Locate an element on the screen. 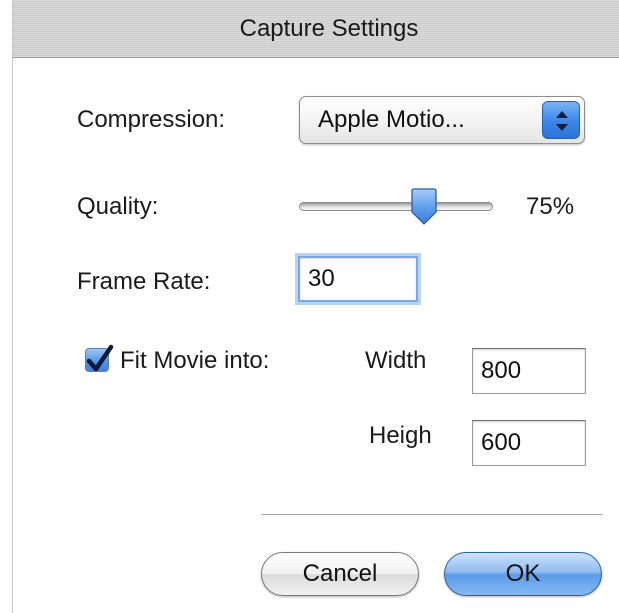 This screenshot has width=619, height=613. quality-percent: 75% is located at coordinates (550, 206).